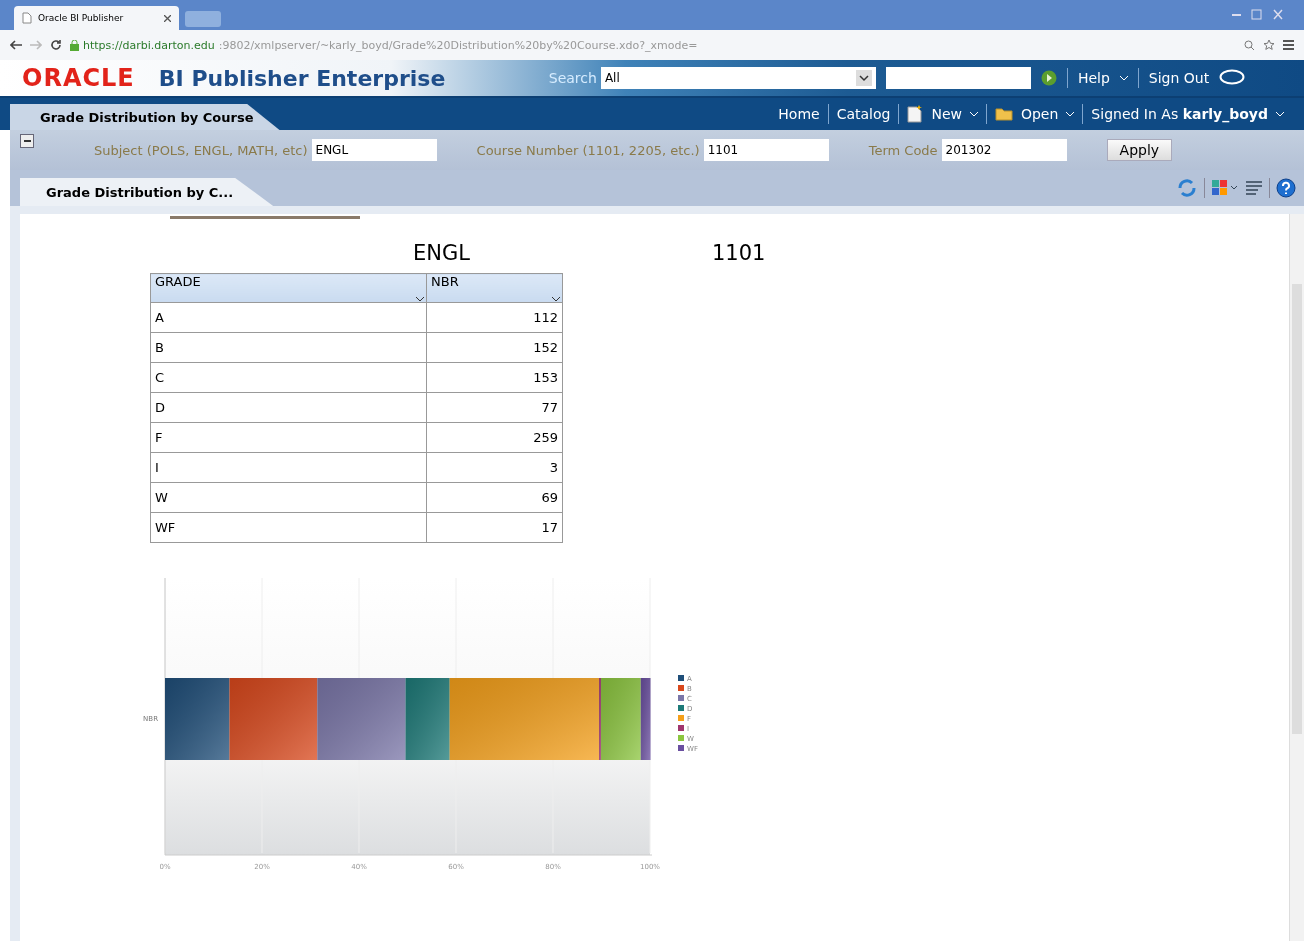 This screenshot has width=1304, height=941. What do you see at coordinates (1232, 78) in the screenshot?
I see `speech-bubble-icon` at bounding box center [1232, 78].